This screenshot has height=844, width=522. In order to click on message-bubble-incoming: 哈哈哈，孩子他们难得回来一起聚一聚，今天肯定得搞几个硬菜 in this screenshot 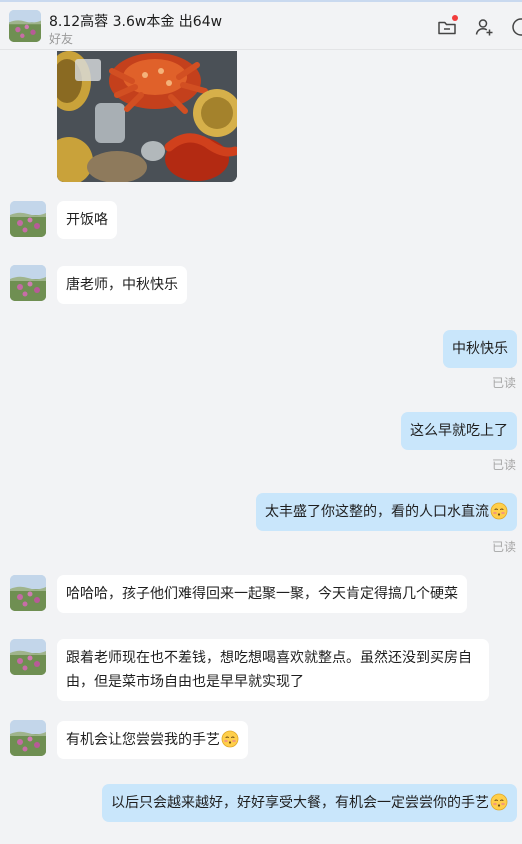, I will do `click(262, 594)`.